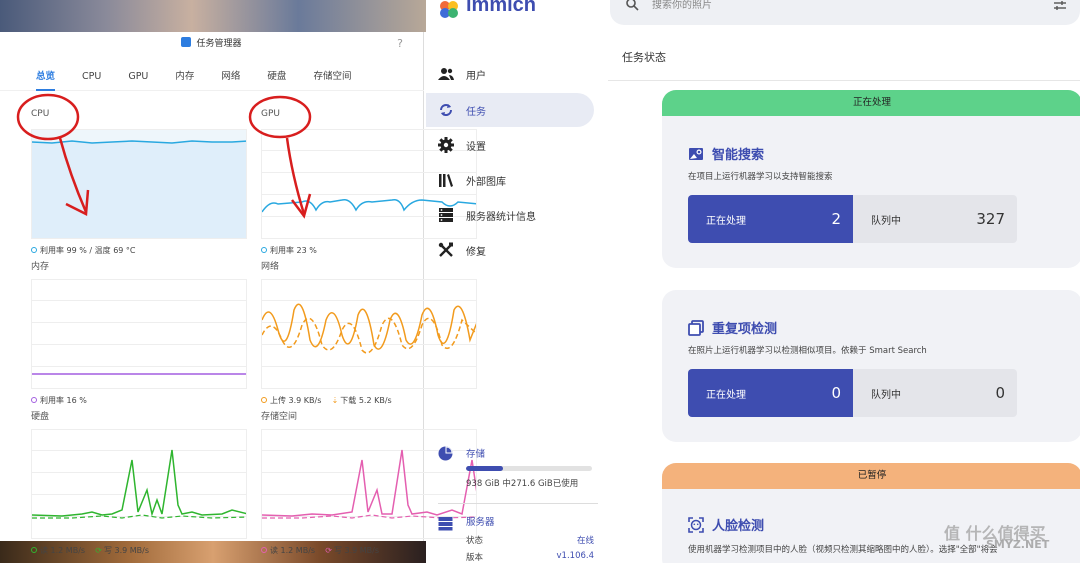 The width and height of the screenshot is (1080, 563). Describe the element at coordinates (126, 550) in the screenshot. I see `disk-write-text: 写 3.9 MB/s` at that location.